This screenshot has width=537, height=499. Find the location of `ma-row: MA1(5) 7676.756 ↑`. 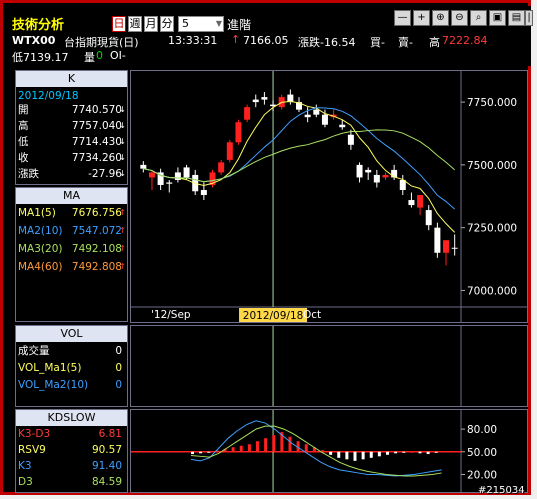

ma-row: MA1(5) 7676.756 ↑ is located at coordinates (72, 213).